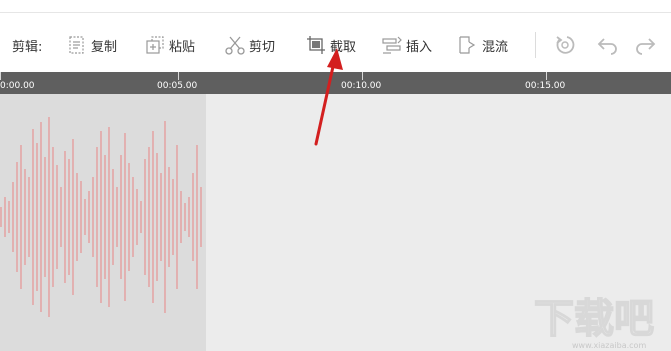 Image resolution: width=671 pixels, height=351 pixels. I want to click on timeline-label: 00:05.00, so click(177, 86).